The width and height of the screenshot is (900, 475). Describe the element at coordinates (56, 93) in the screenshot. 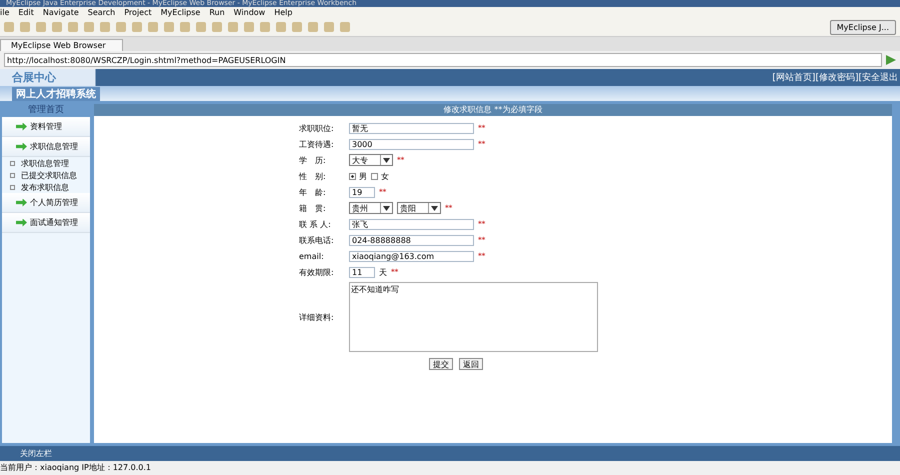

I see `system-title: 网上人才招聘系统` at that location.